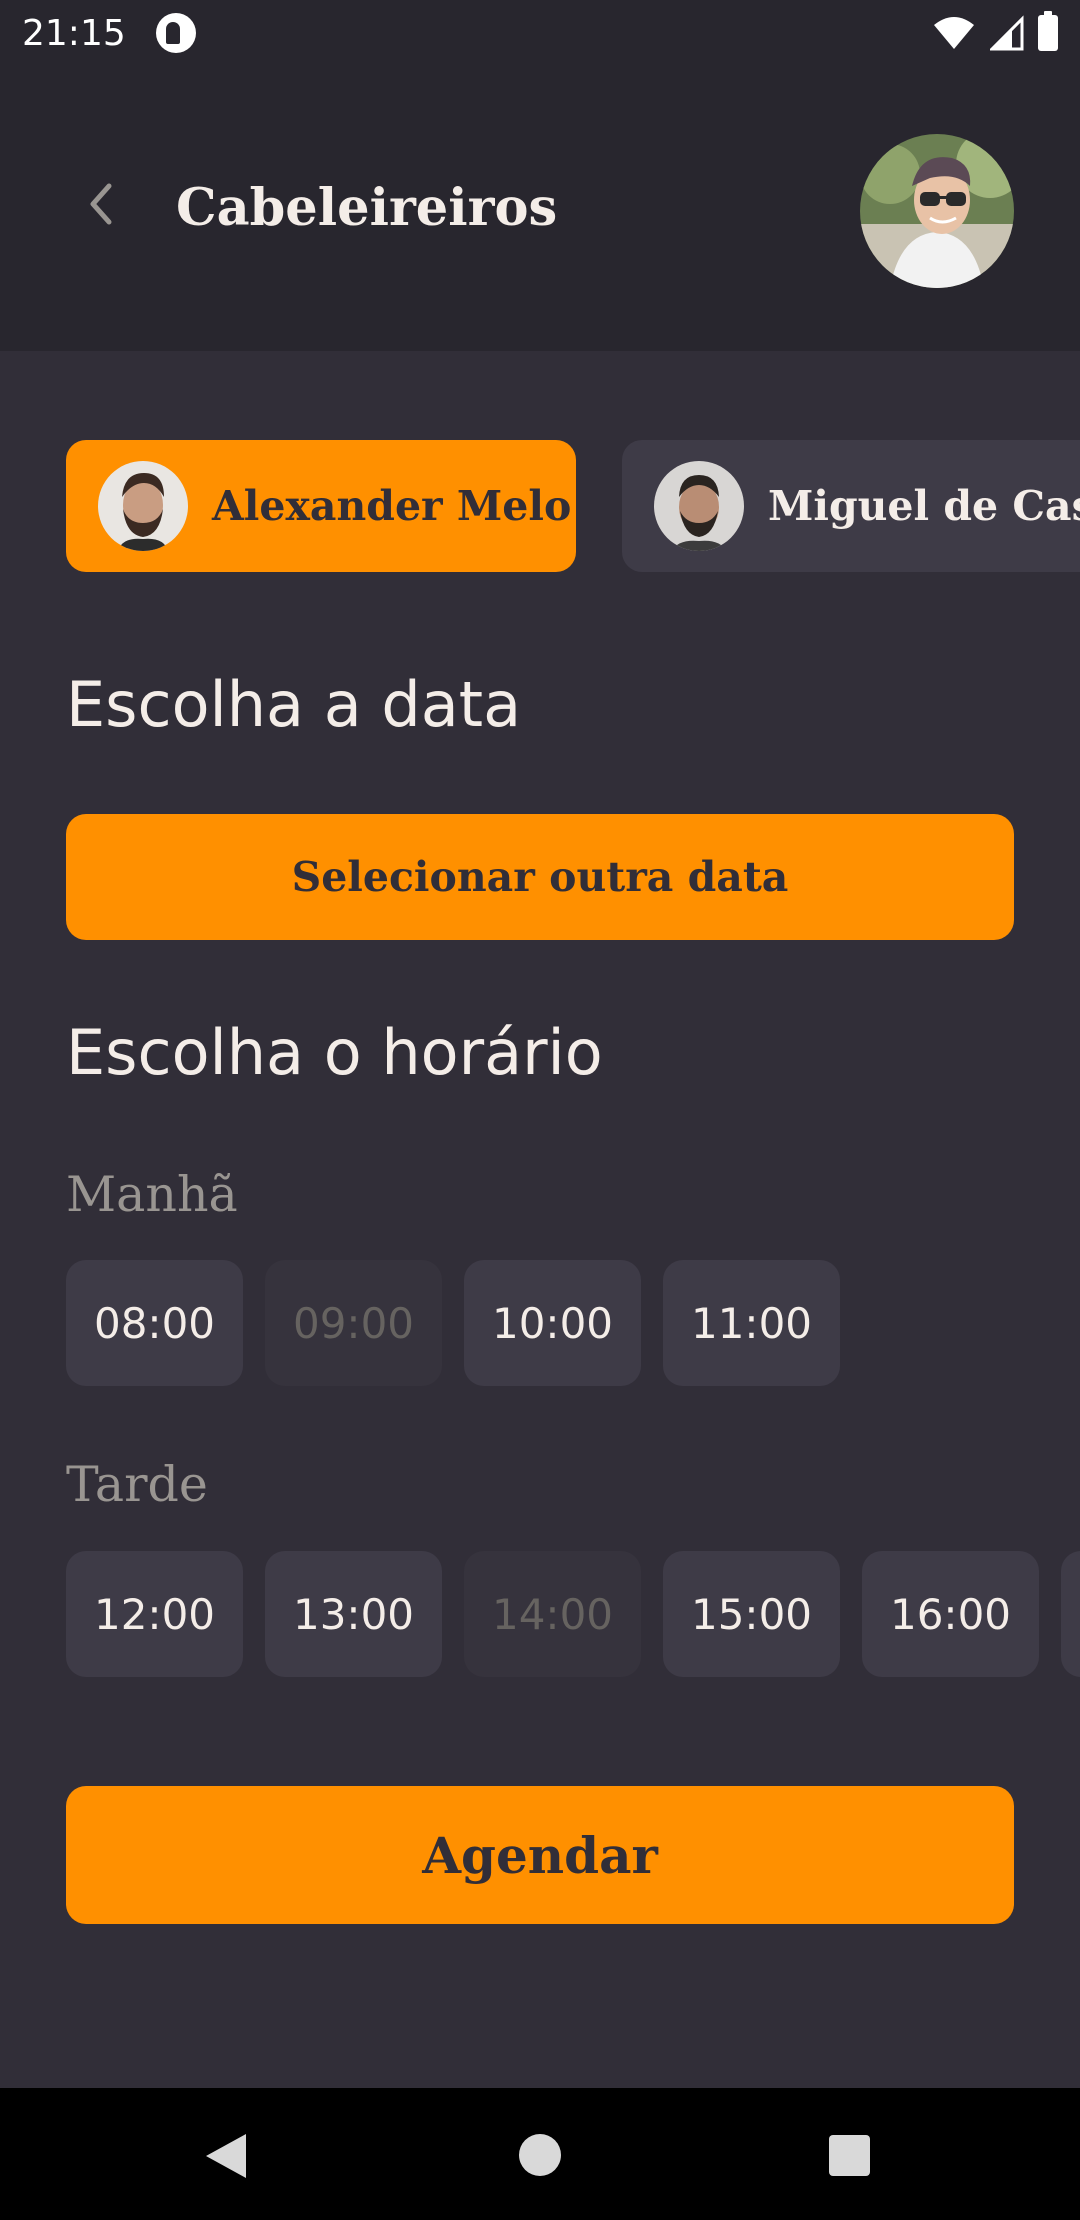  Describe the element at coordinates (154, 1323) in the screenshot. I see `time-slot-0800: 08:00` at that location.